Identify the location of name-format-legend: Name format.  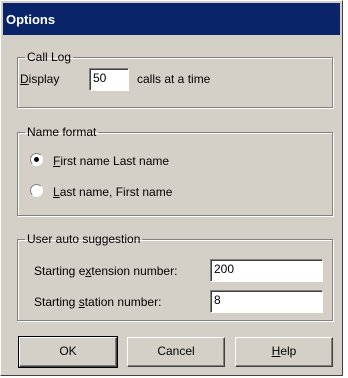
(62, 132).